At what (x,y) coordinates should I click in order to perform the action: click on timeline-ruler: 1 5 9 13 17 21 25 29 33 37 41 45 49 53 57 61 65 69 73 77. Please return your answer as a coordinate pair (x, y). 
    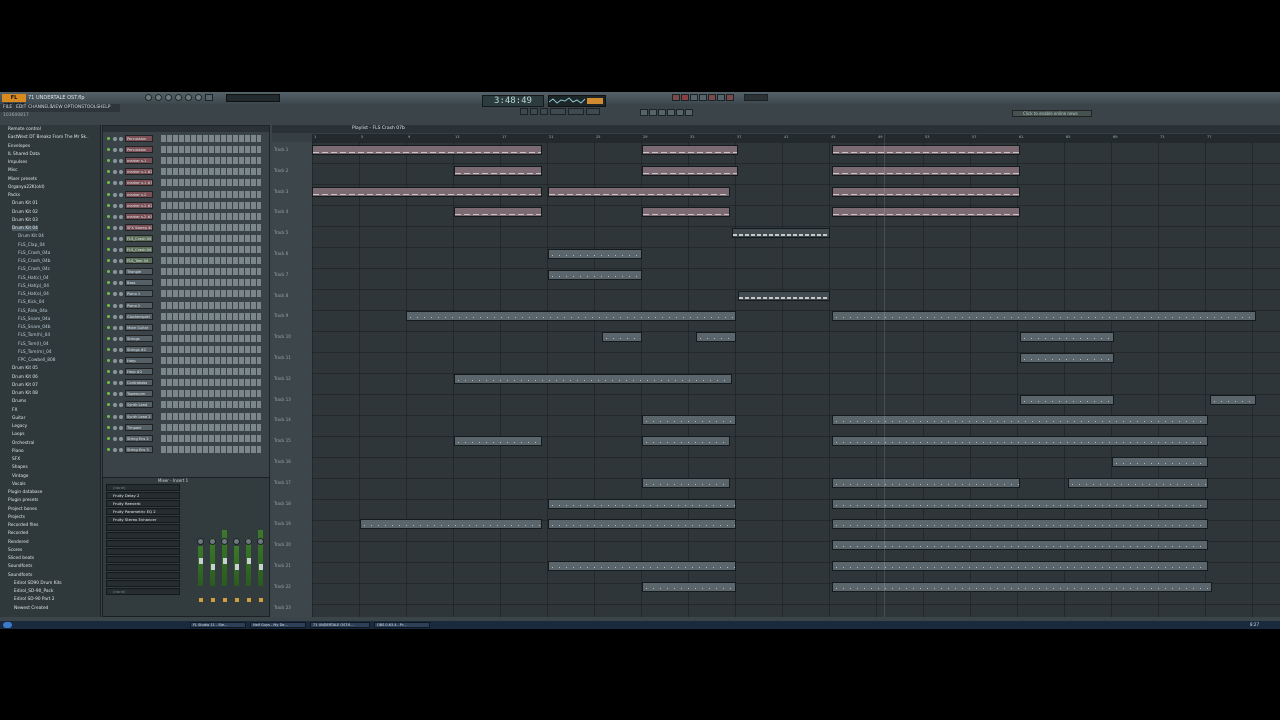
    Looking at the image, I should click on (796, 138).